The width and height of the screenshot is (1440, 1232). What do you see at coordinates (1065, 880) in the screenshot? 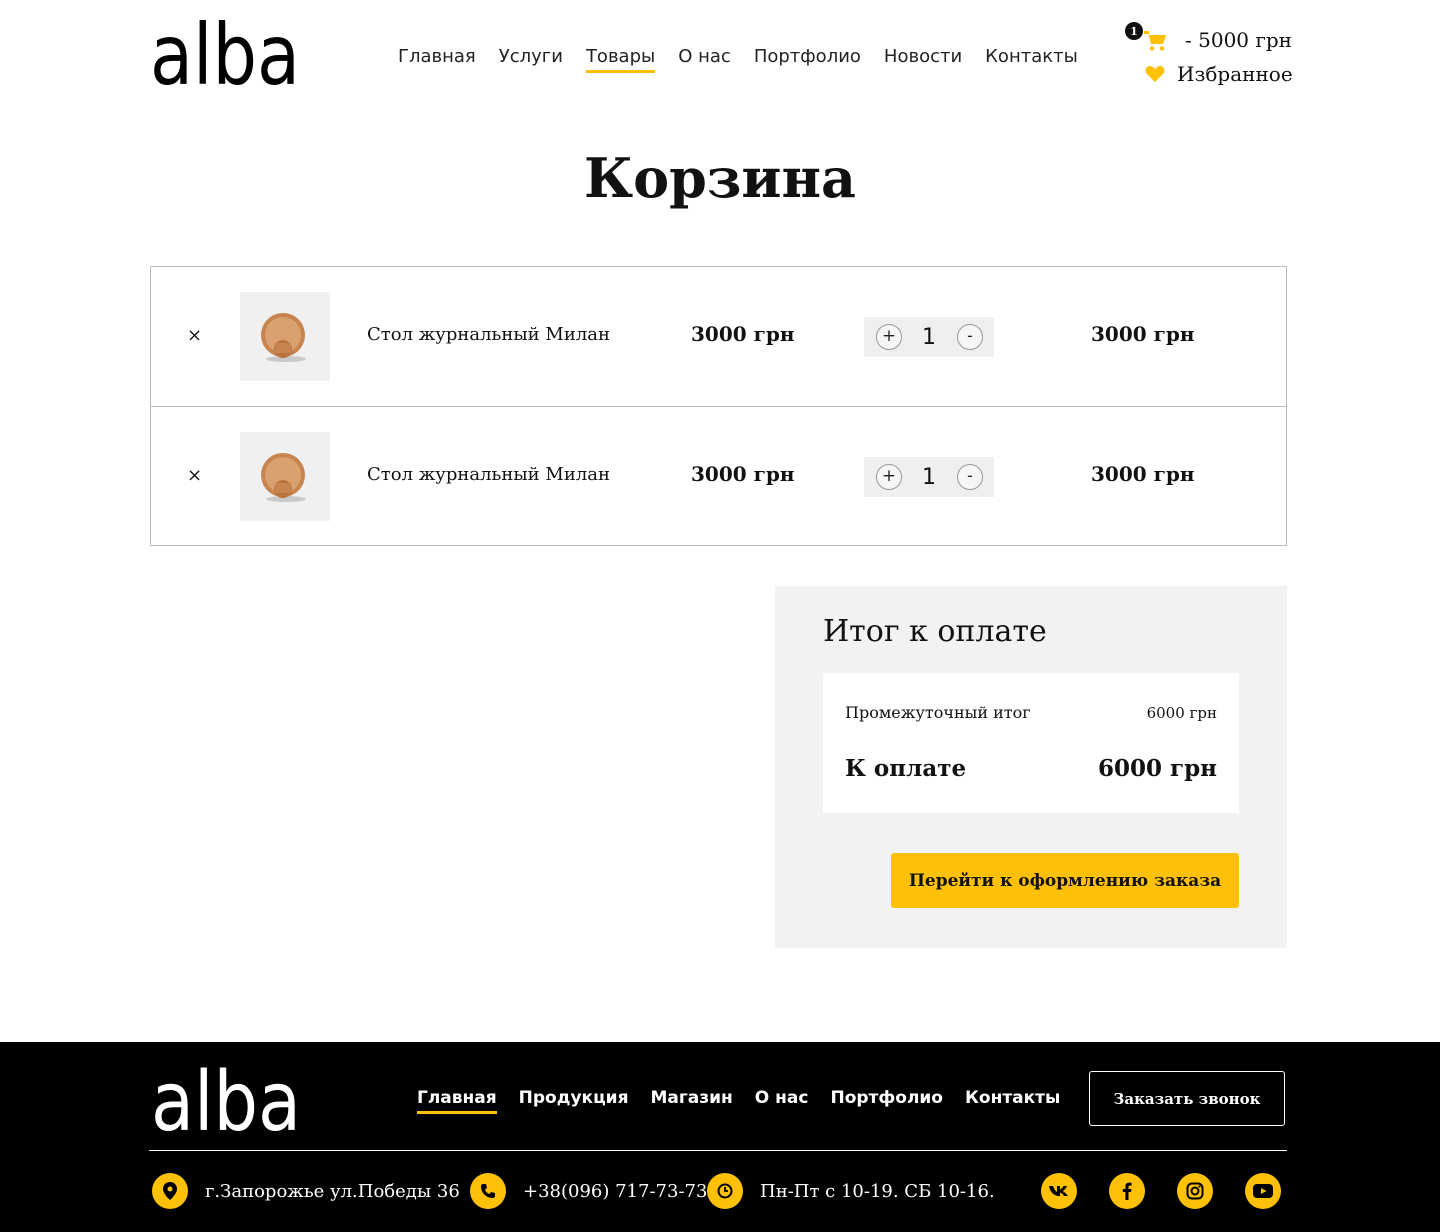
I see `checkout-button: Перейти к оформлению заказа` at bounding box center [1065, 880].